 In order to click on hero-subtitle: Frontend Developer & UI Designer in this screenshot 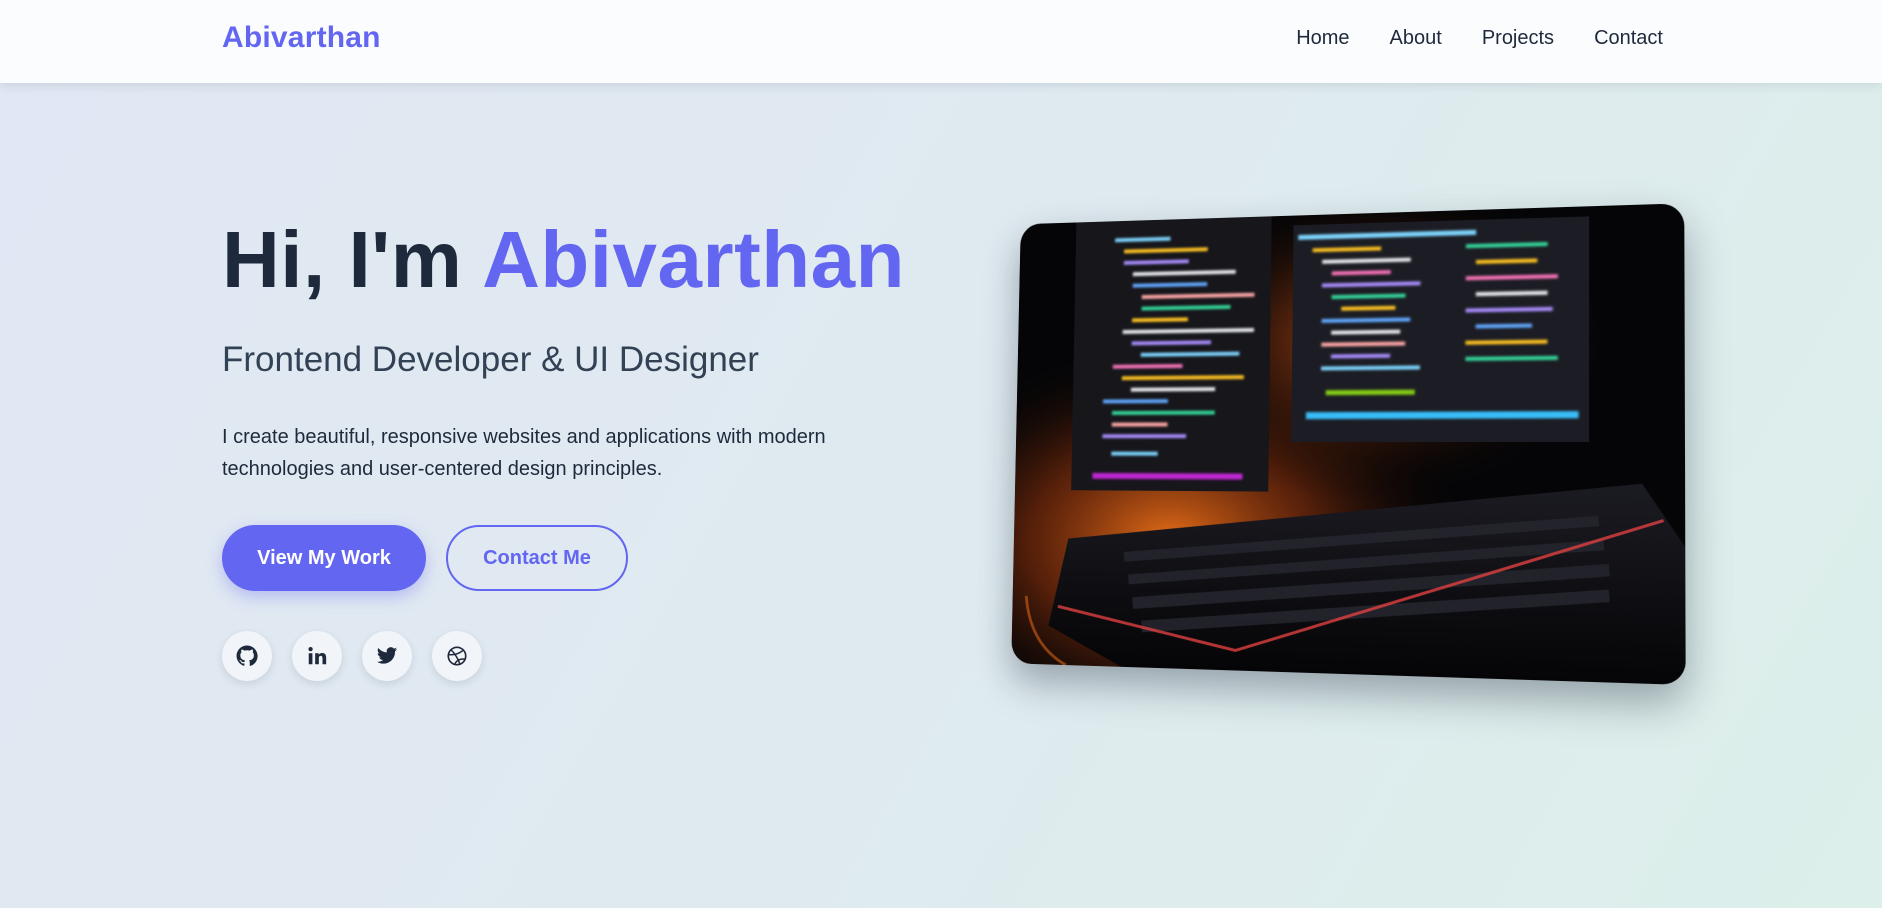, I will do `click(490, 359)`.